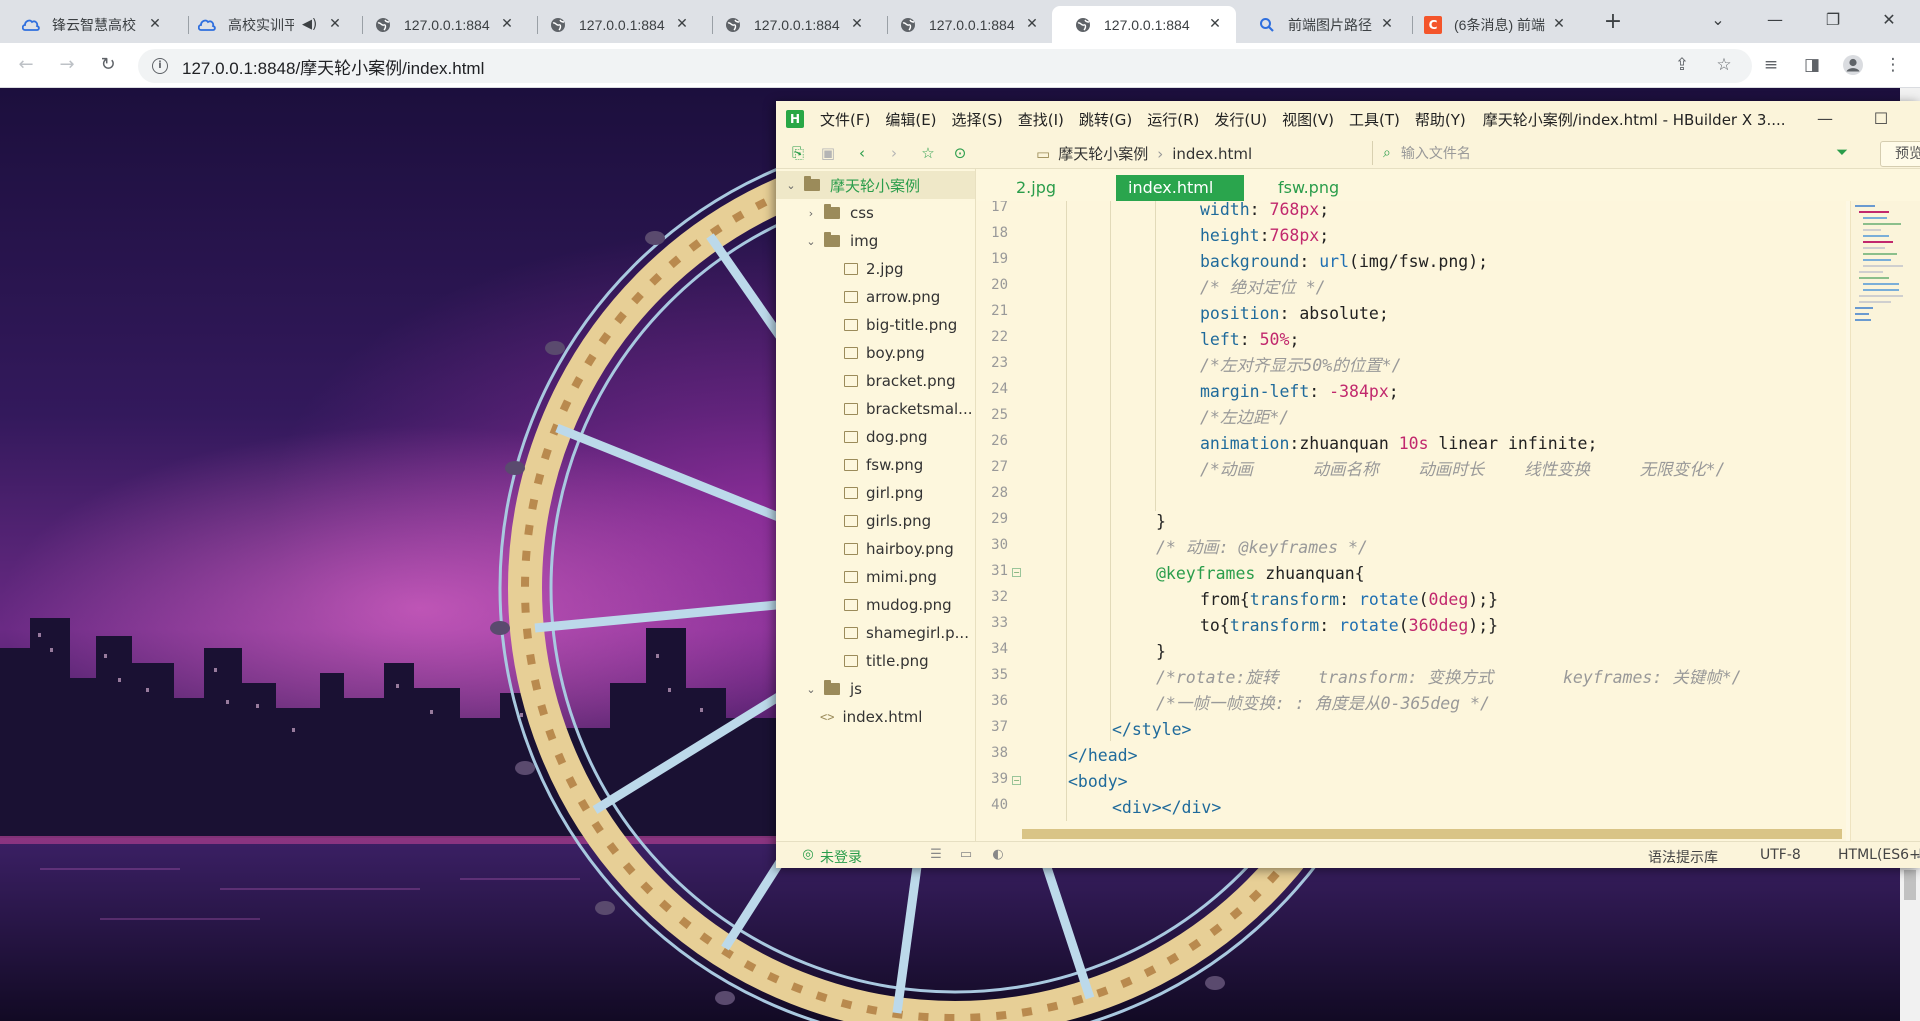 The width and height of the screenshot is (1920, 1021). Describe the element at coordinates (828, 153) in the screenshot. I see `save-icon: ▣` at that location.